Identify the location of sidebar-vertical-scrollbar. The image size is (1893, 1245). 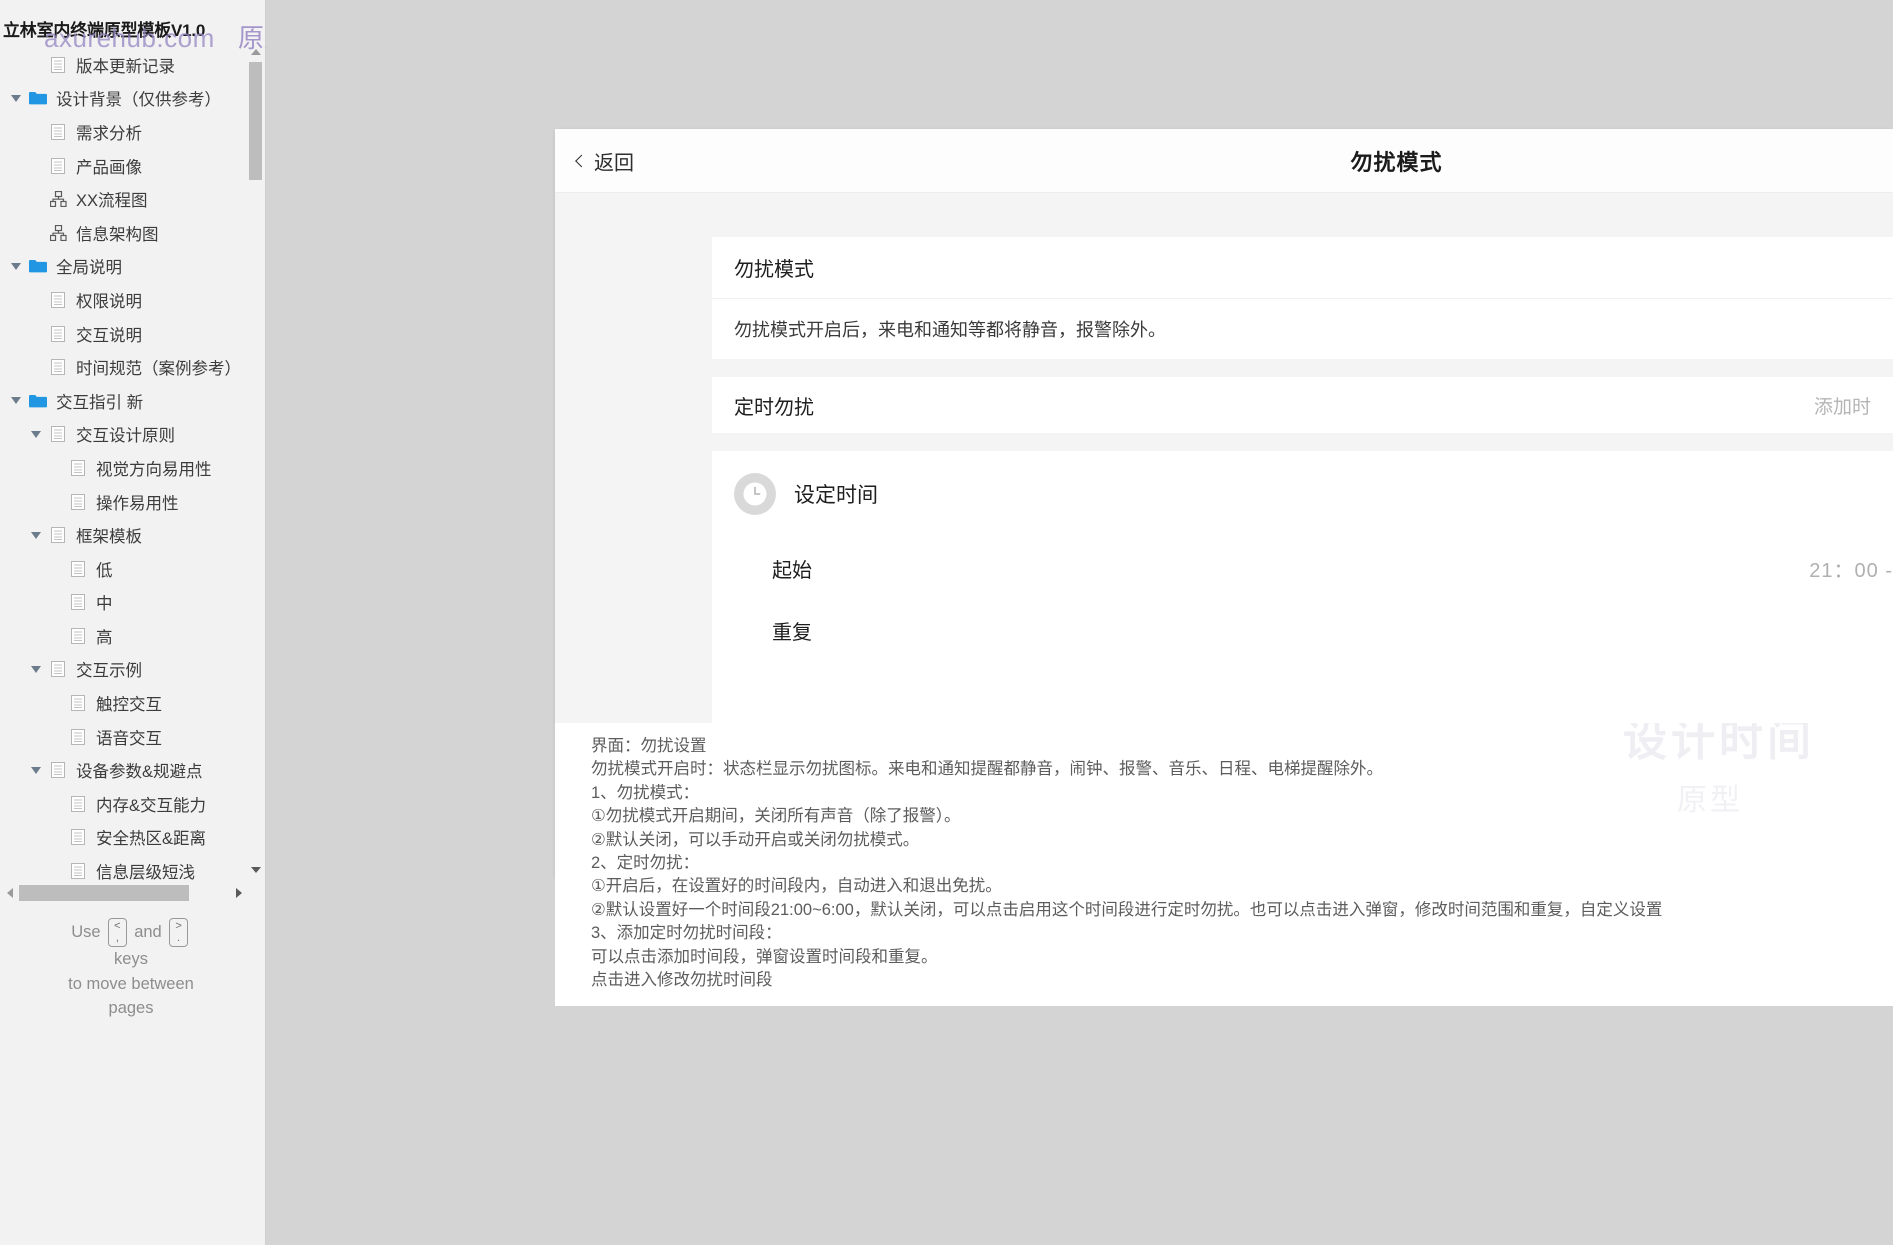
(255, 461).